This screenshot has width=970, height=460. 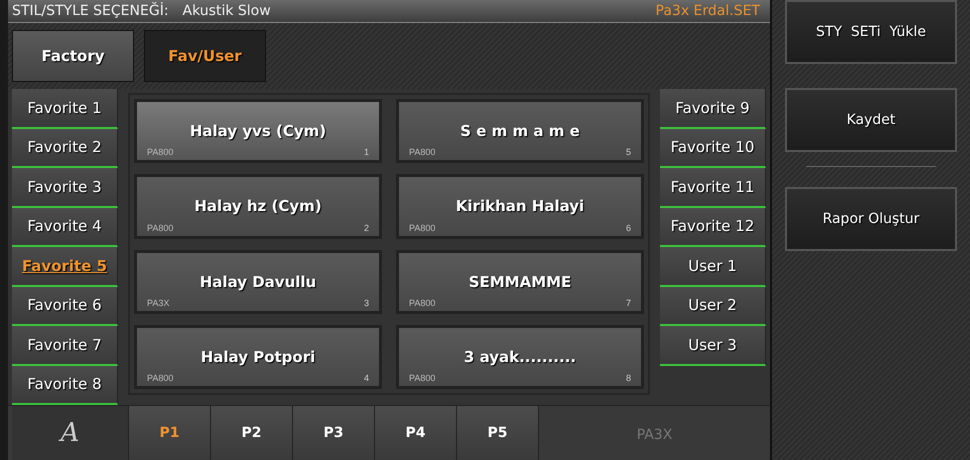 I want to click on style-source: PA3X, so click(x=158, y=303).